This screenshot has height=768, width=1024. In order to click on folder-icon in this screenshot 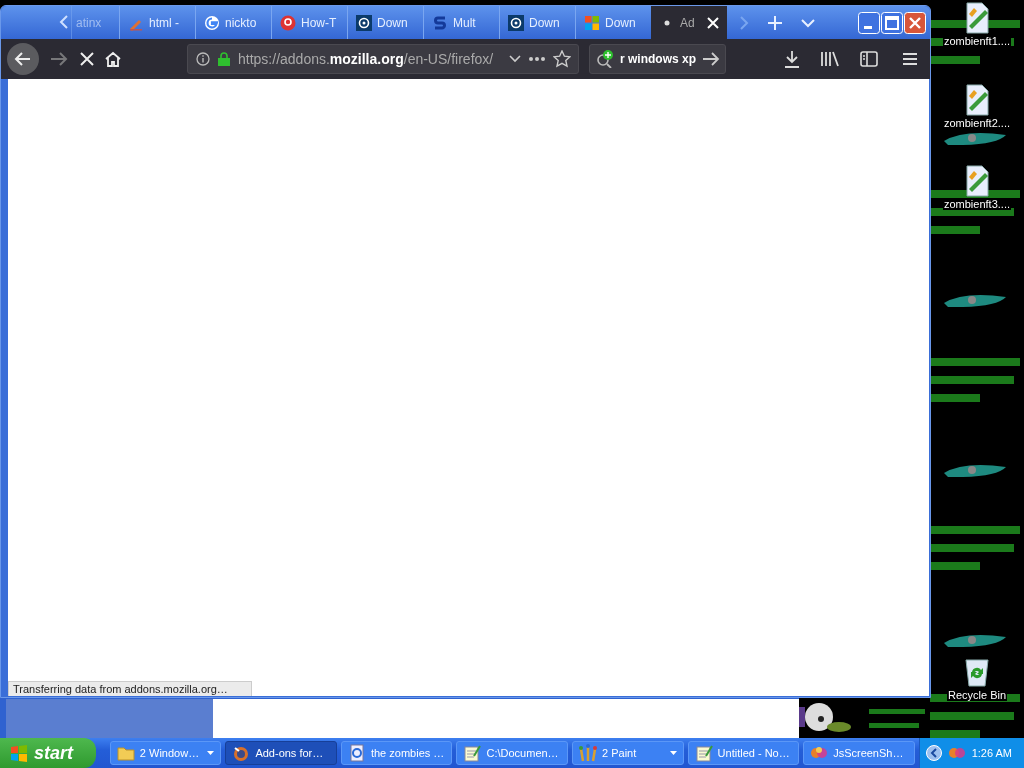, I will do `click(125, 753)`.